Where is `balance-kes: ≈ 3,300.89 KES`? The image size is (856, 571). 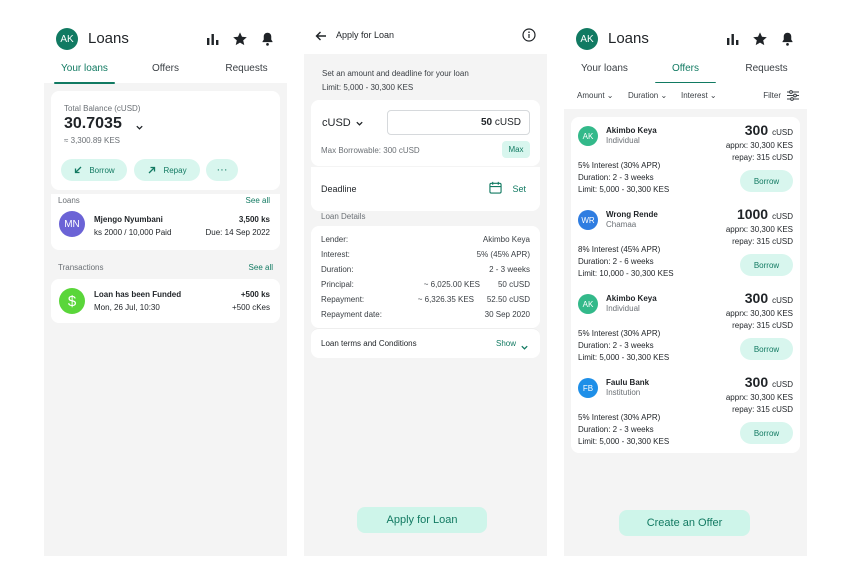 balance-kes: ≈ 3,300.89 KES is located at coordinates (92, 140).